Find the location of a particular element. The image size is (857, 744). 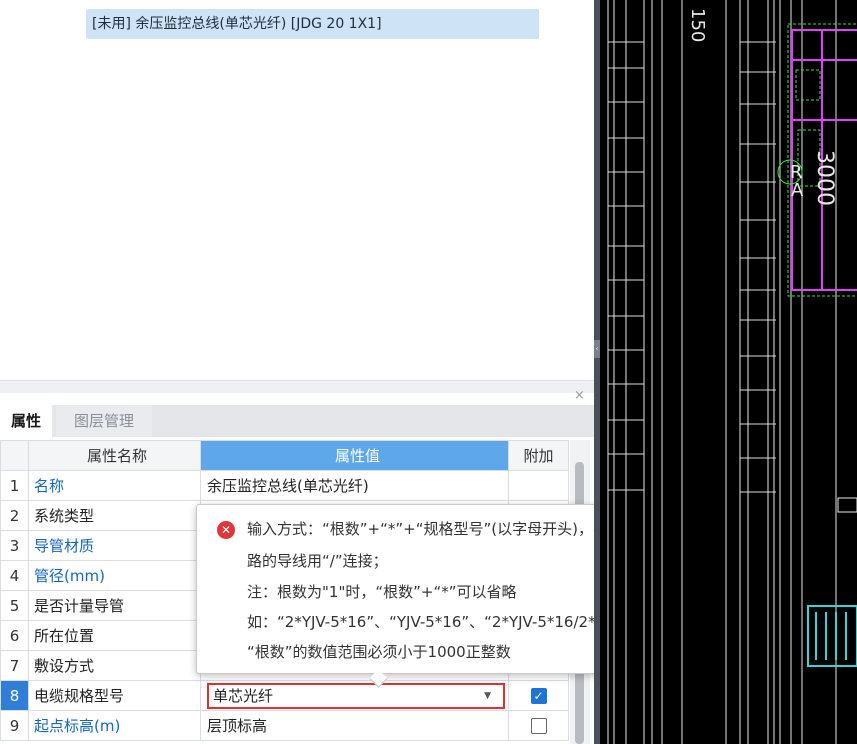

table-row: 9 起点标高(m) 层顶标高 is located at coordinates (284, 725).